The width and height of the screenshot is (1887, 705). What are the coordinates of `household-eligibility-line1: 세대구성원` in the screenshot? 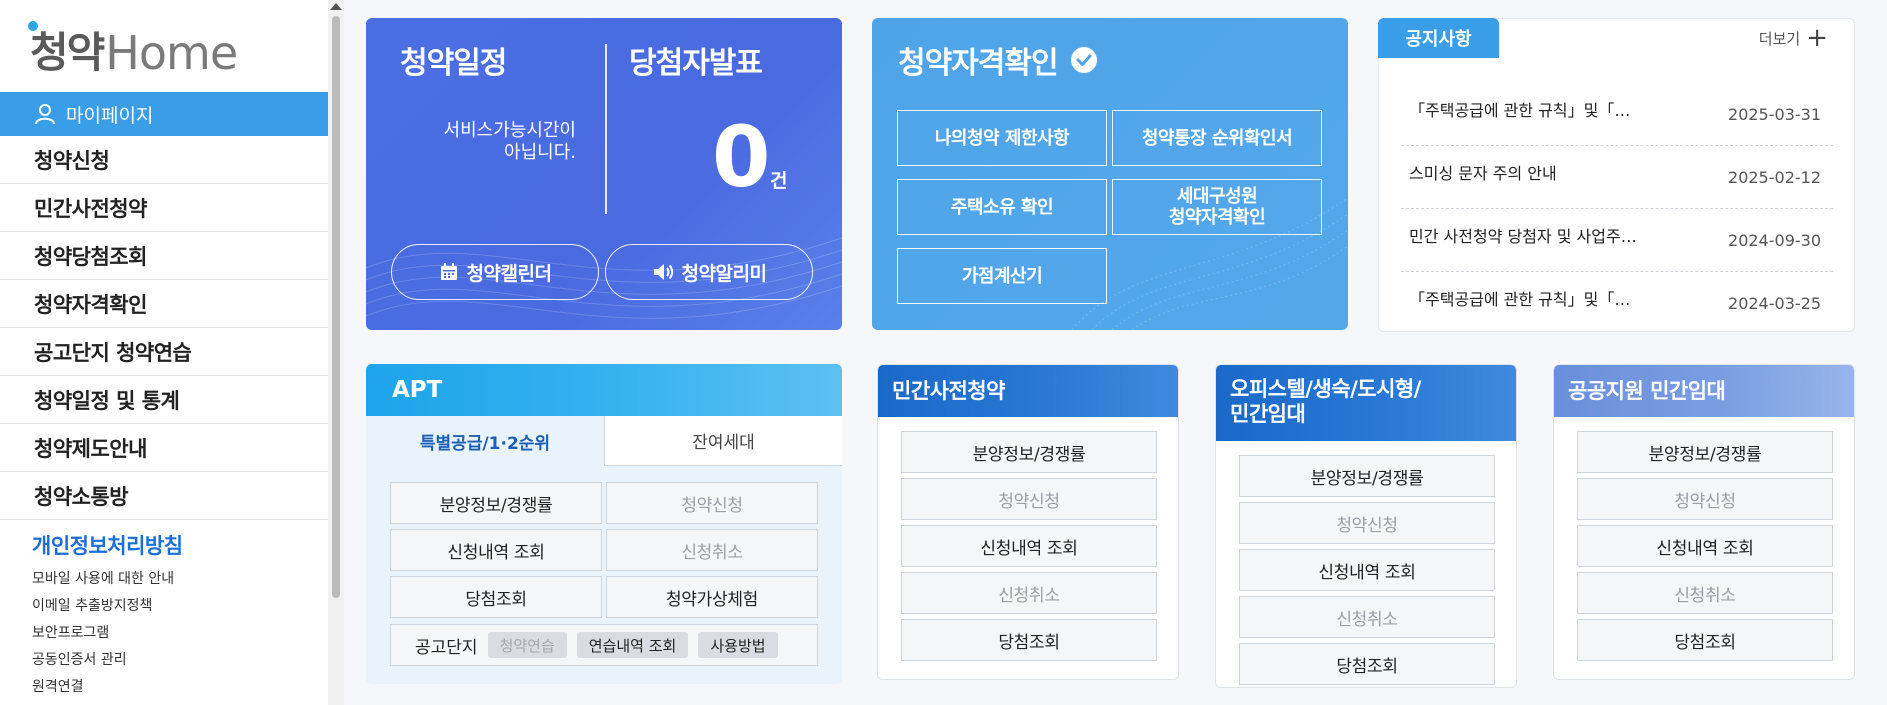 It's located at (1217, 196).